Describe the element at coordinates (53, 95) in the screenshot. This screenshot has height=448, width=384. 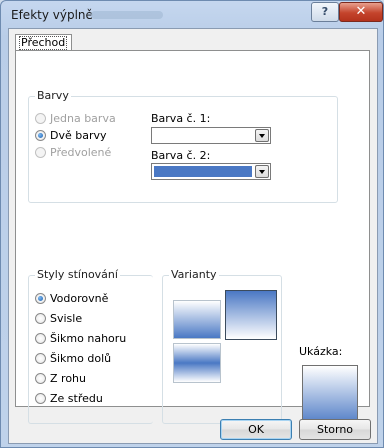
I see `colors-group-label: Barvy` at that location.